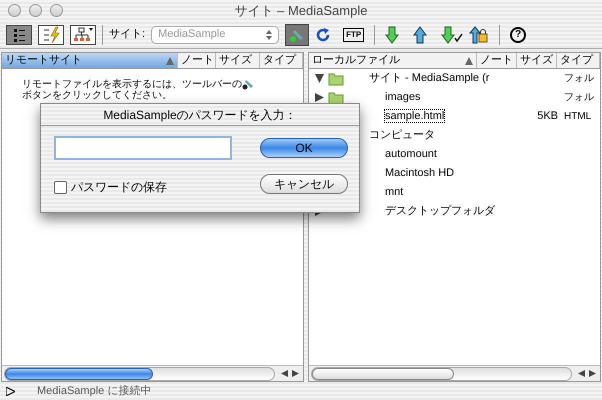 Image resolution: width=602 pixels, height=400 pixels. What do you see at coordinates (323, 34) in the screenshot?
I see `refresh-icon` at bounding box center [323, 34].